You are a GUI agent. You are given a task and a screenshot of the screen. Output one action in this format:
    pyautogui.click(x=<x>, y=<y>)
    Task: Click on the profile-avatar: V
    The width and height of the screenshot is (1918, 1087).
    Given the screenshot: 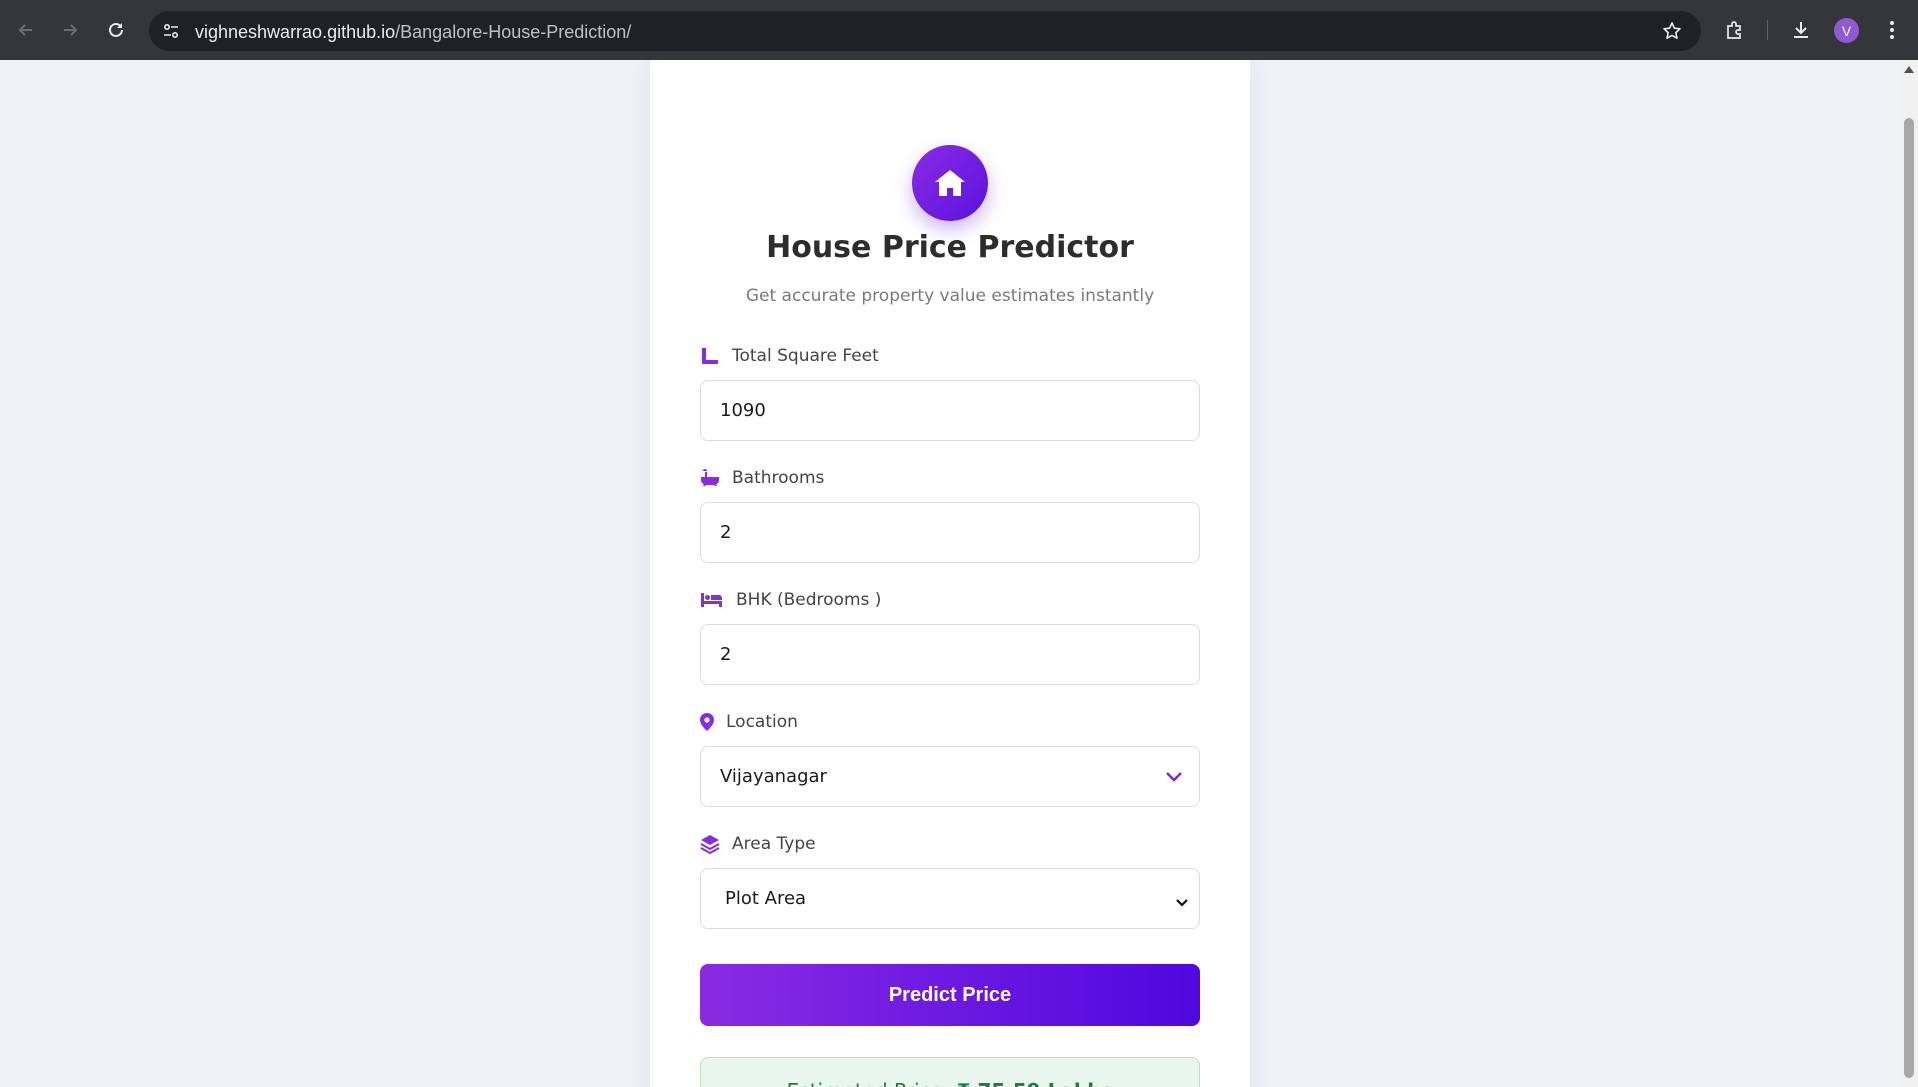 What is the action you would take?
    pyautogui.click(x=1846, y=30)
    